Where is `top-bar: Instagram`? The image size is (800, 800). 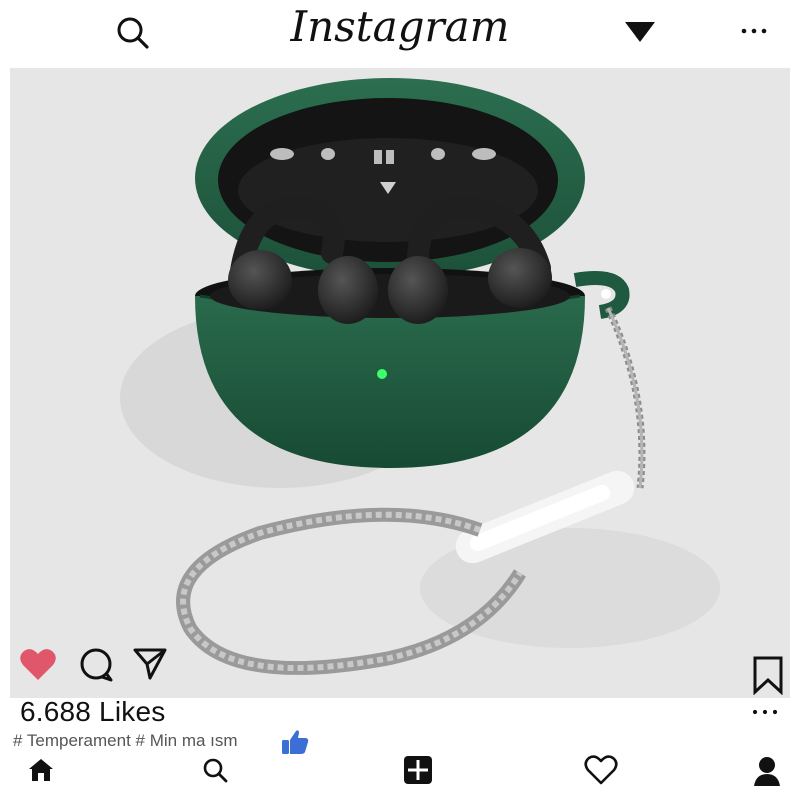
top-bar: Instagram is located at coordinates (400, 33).